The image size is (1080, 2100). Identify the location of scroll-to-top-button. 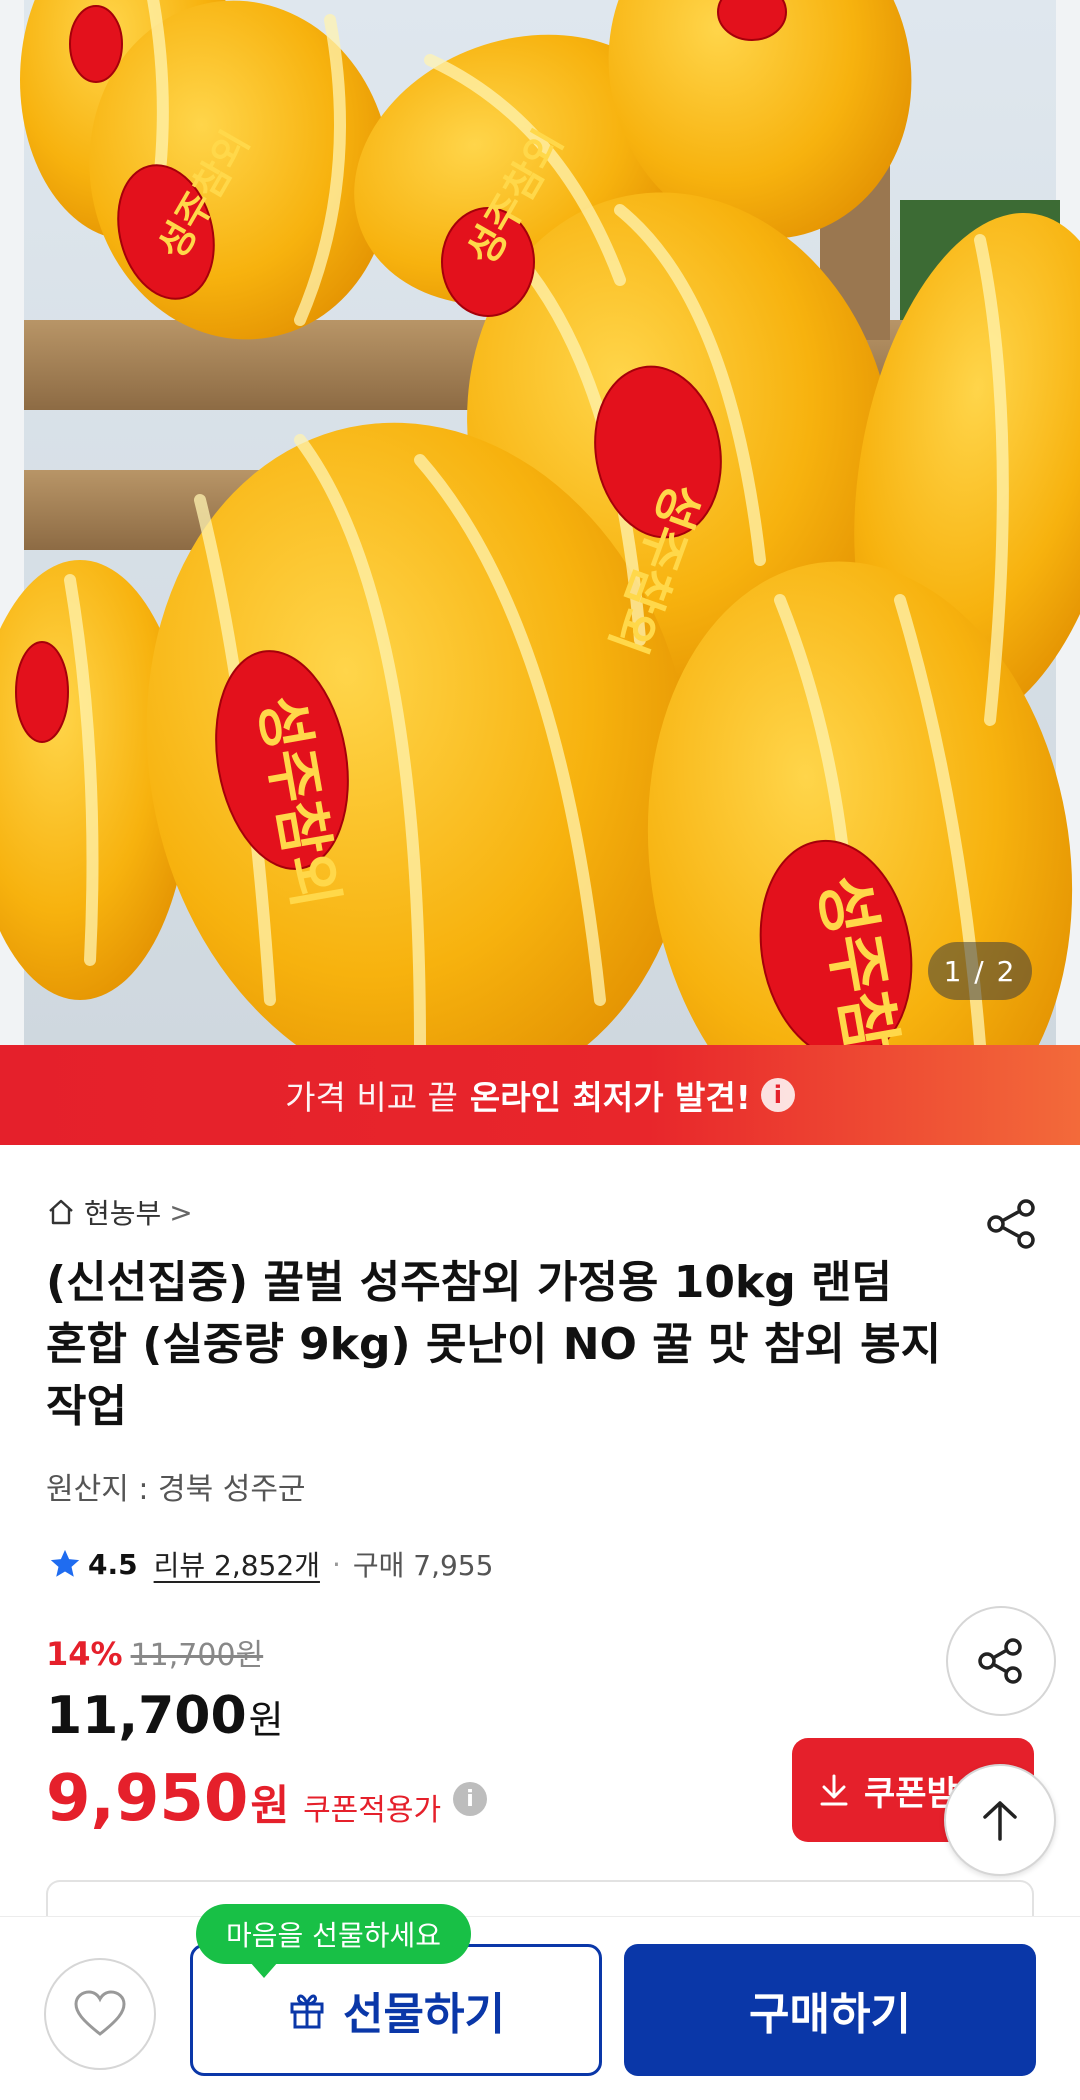
(1000, 1820).